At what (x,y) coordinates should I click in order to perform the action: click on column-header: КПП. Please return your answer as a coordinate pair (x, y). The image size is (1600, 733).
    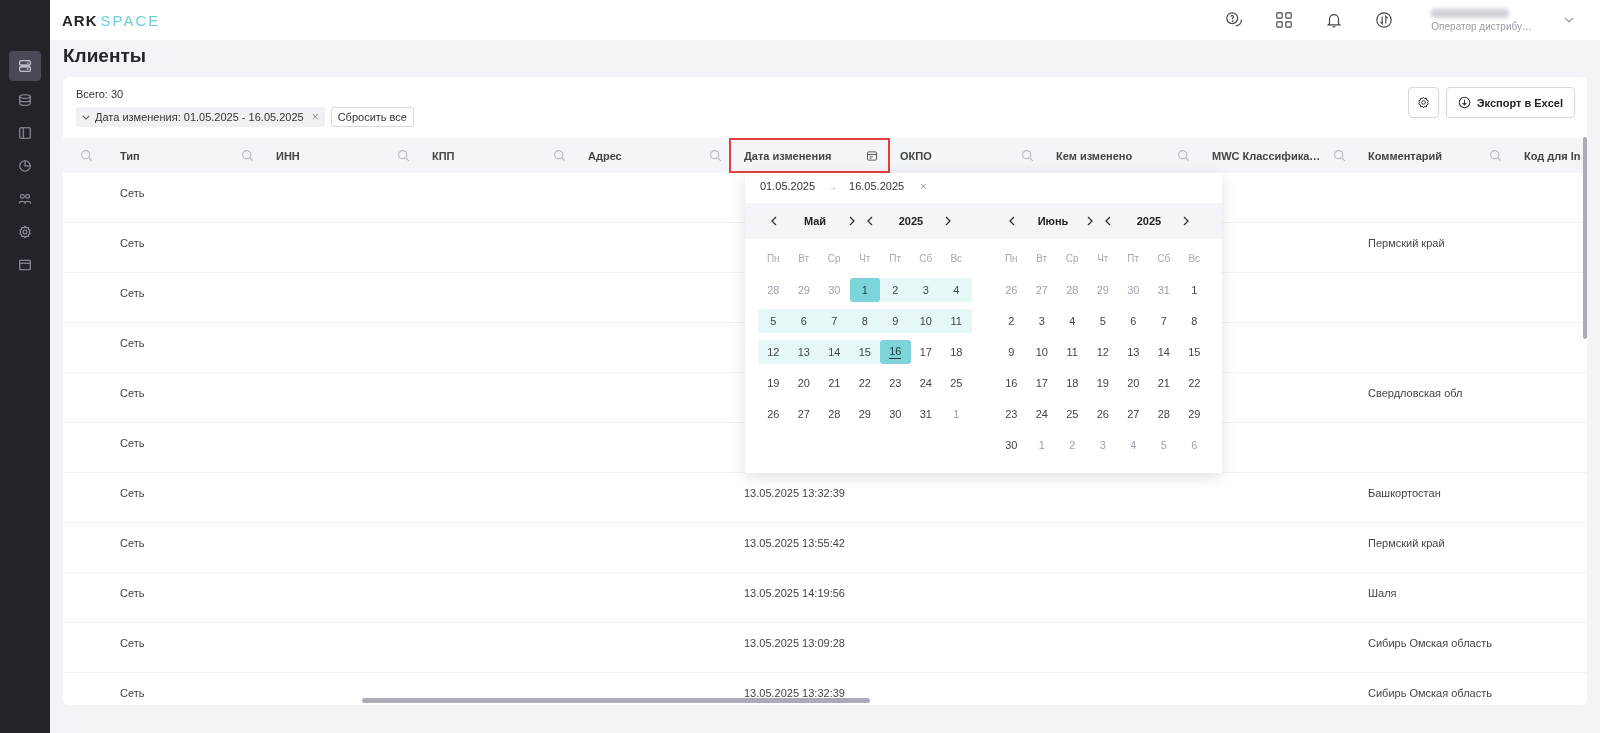
    Looking at the image, I should click on (443, 155).